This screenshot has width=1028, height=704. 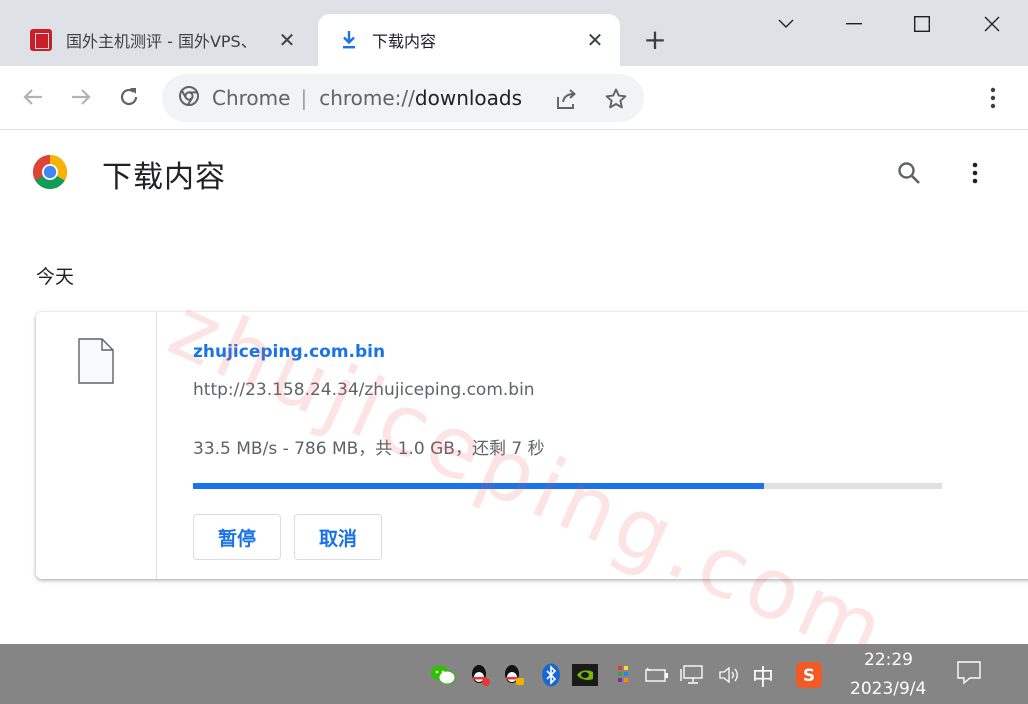 What do you see at coordinates (693, 675) in the screenshot?
I see `network-icon` at bounding box center [693, 675].